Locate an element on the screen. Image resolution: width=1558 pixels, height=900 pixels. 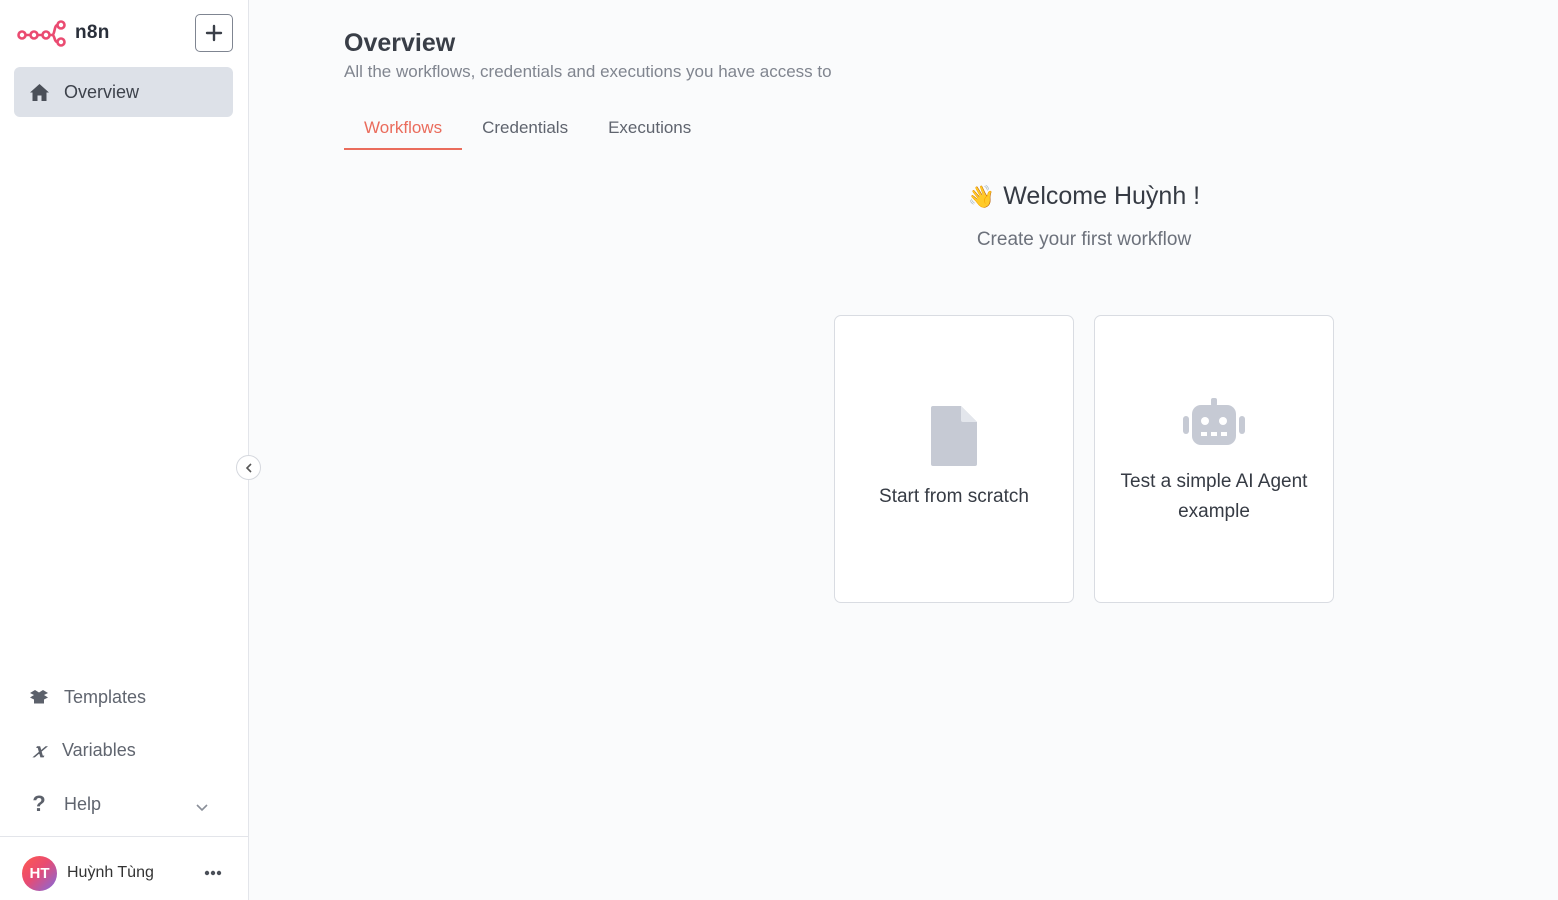
user-name: Huỳnh Tùng is located at coordinates (110, 872).